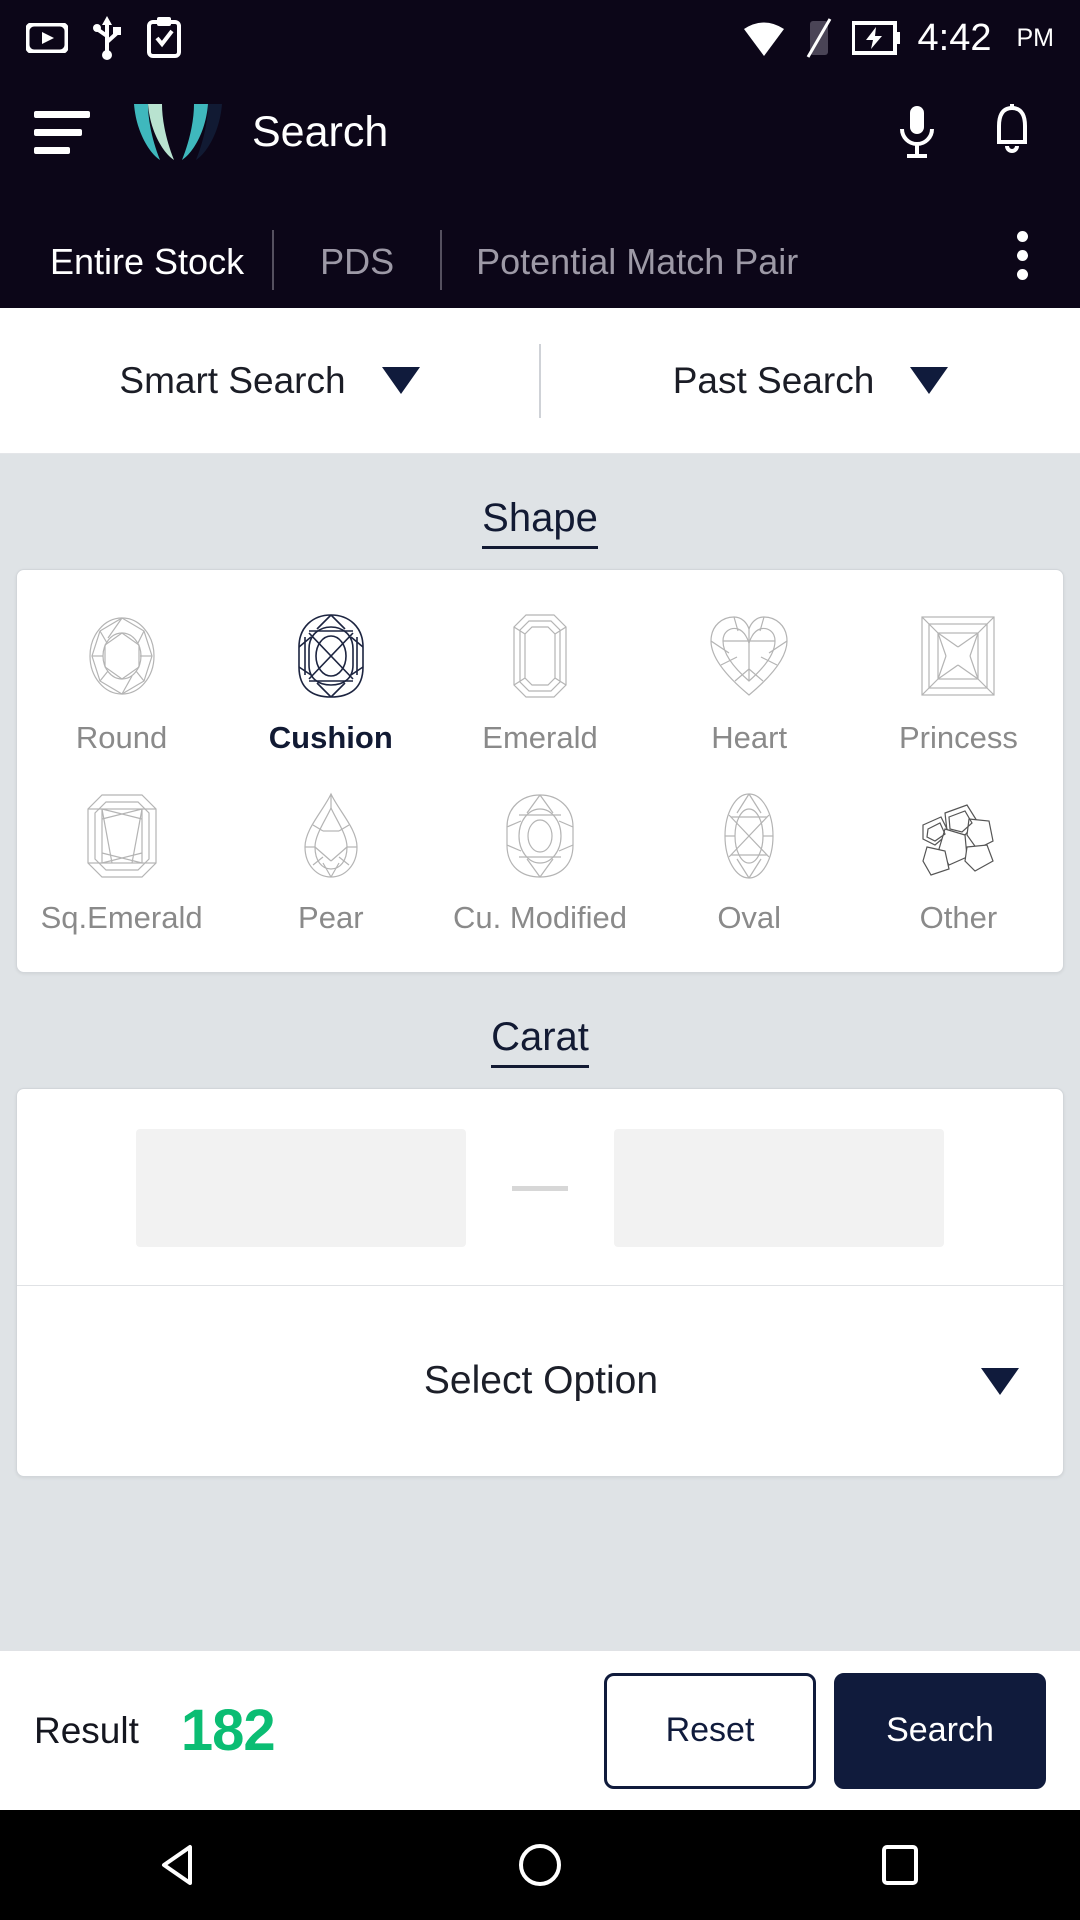 This screenshot has height=1920, width=1080. I want to click on tab-potential-match-pair: Potential Match Pair, so click(637, 262).